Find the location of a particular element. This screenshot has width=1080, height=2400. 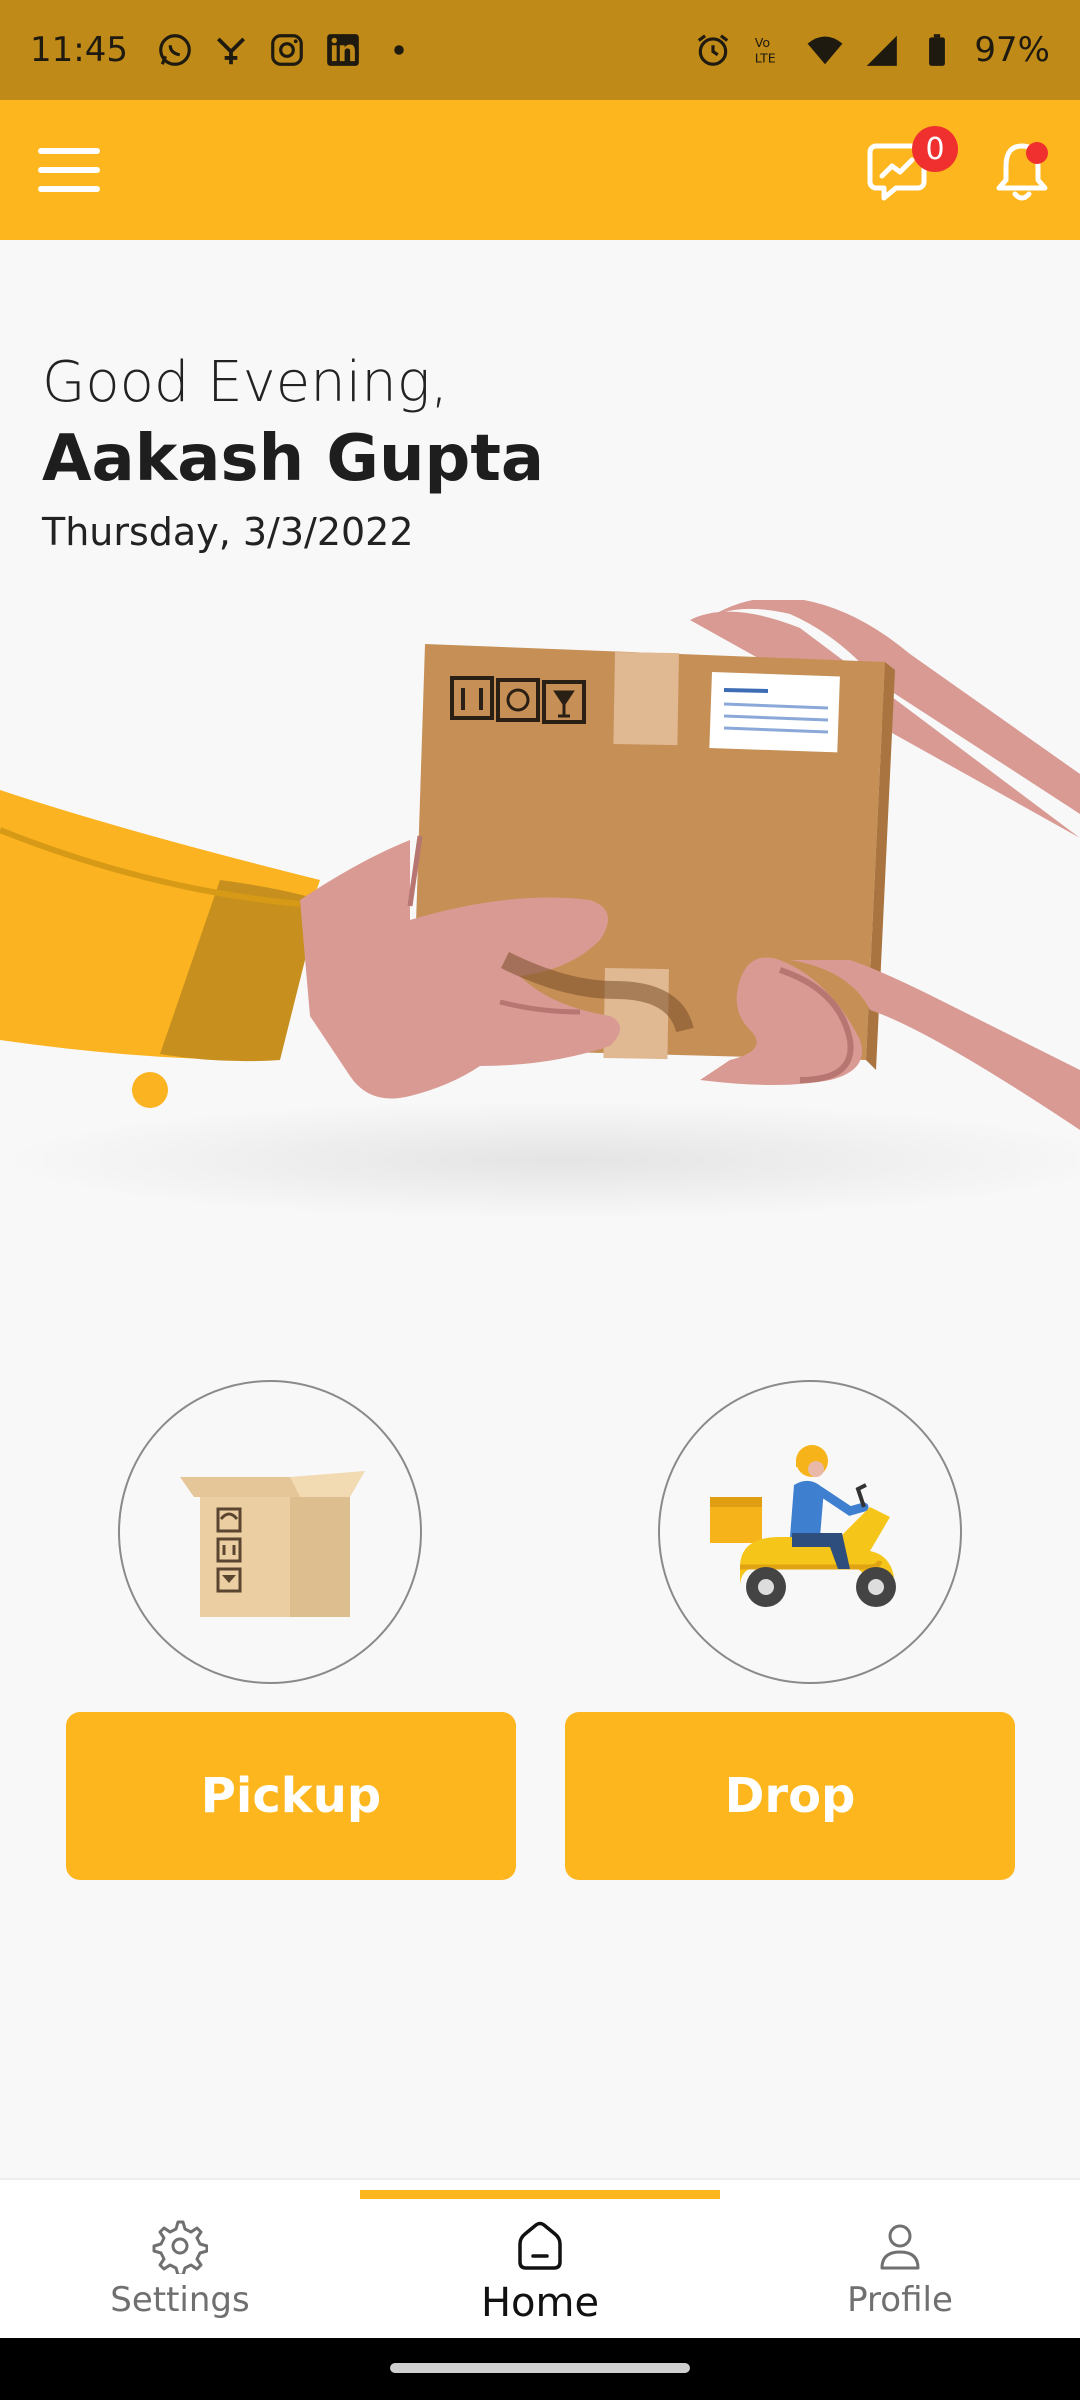

status-notification-icons is located at coordinates (287, 50).